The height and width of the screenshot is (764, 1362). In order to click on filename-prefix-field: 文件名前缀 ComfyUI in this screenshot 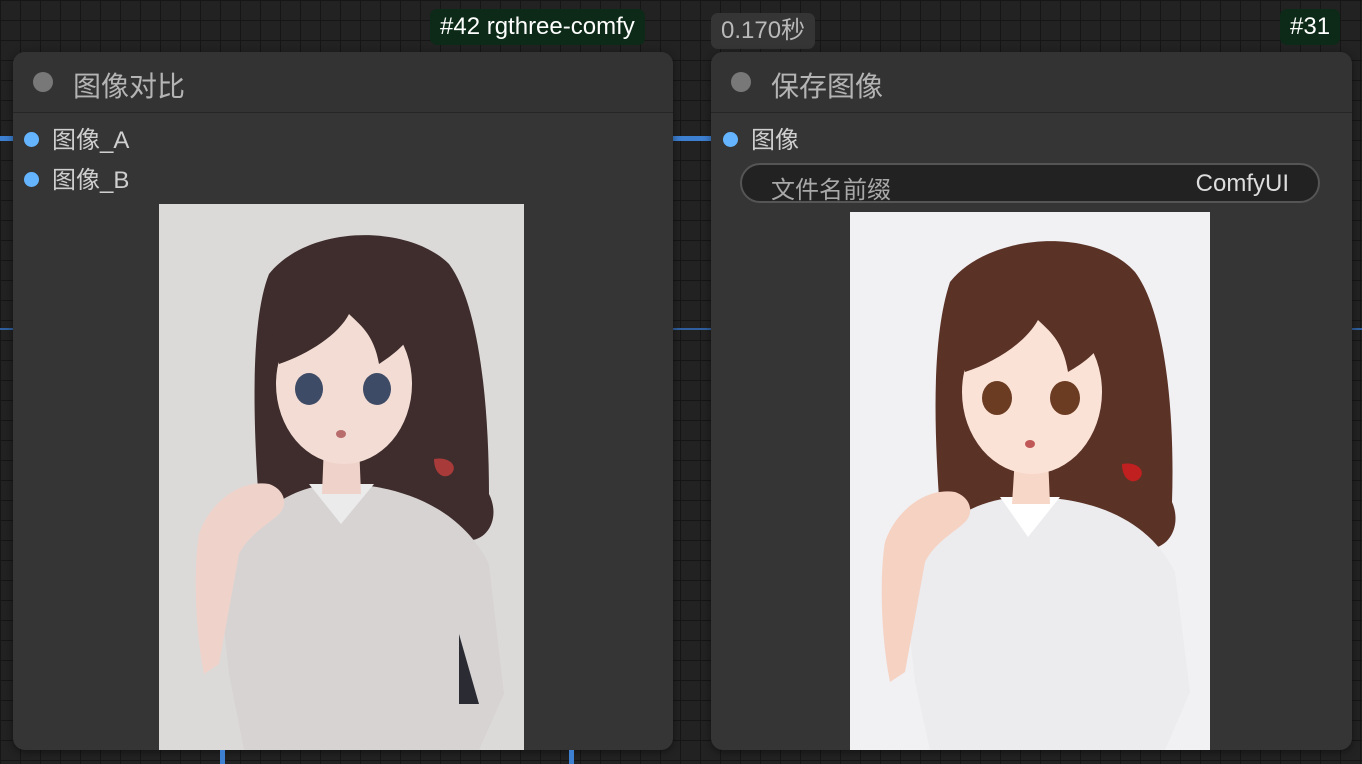, I will do `click(1030, 183)`.